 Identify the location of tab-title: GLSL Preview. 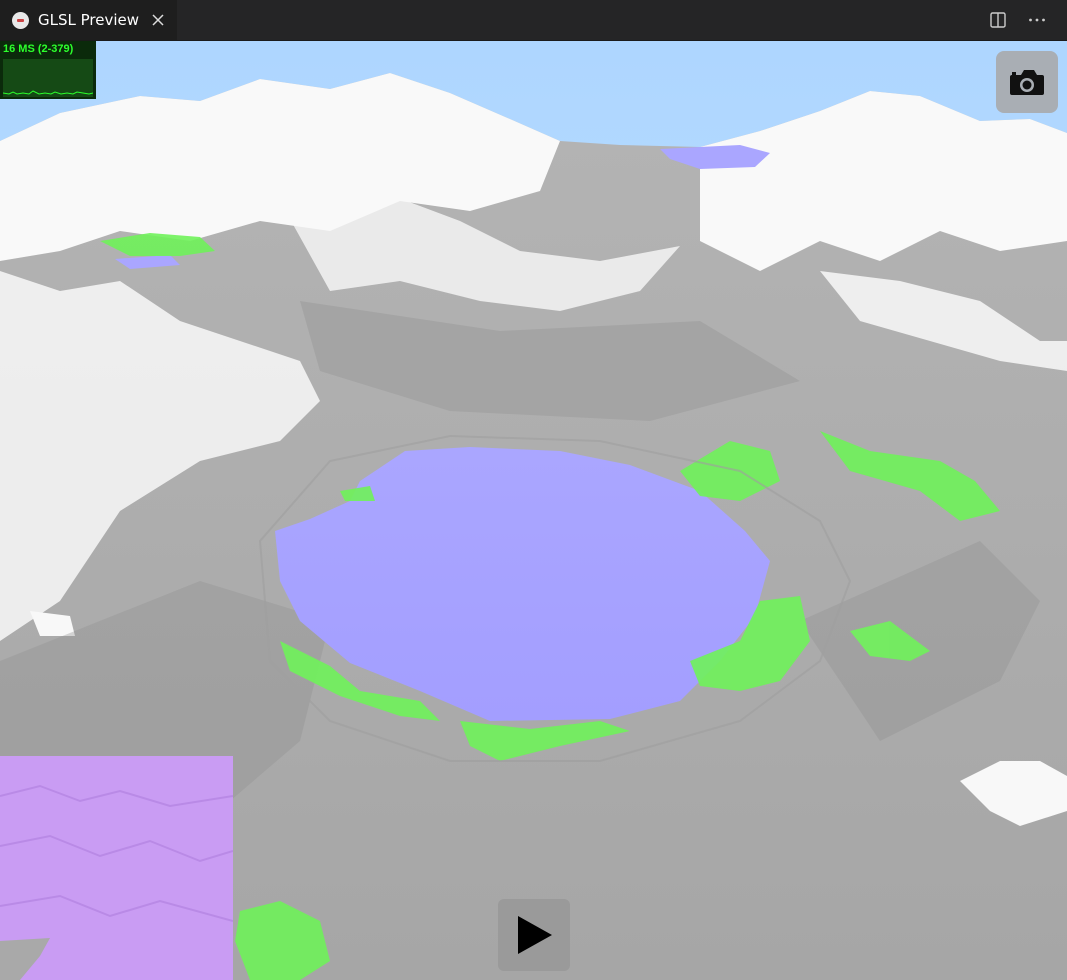
(89, 20).